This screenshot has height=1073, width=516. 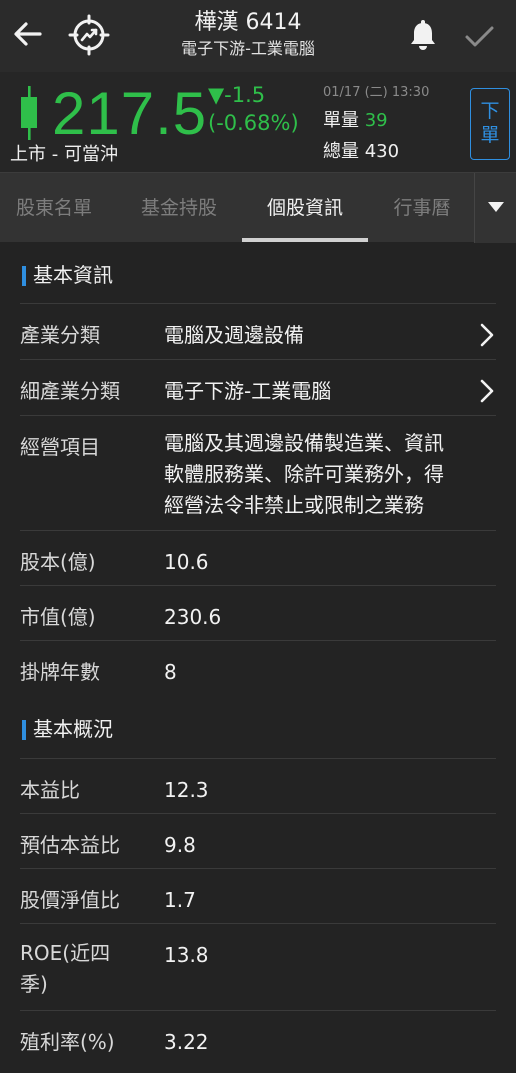 What do you see at coordinates (341, 120) in the screenshot?
I see `unit-volume-label: 單量` at bounding box center [341, 120].